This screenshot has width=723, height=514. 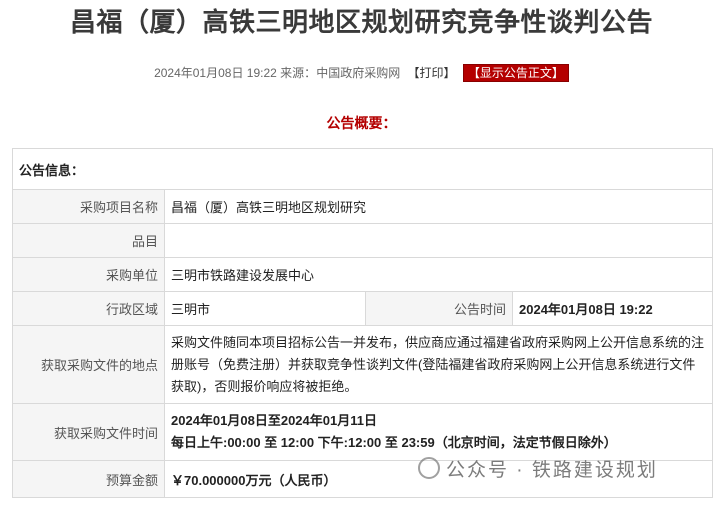 What do you see at coordinates (438, 240) in the screenshot?
I see `item-value` at bounding box center [438, 240].